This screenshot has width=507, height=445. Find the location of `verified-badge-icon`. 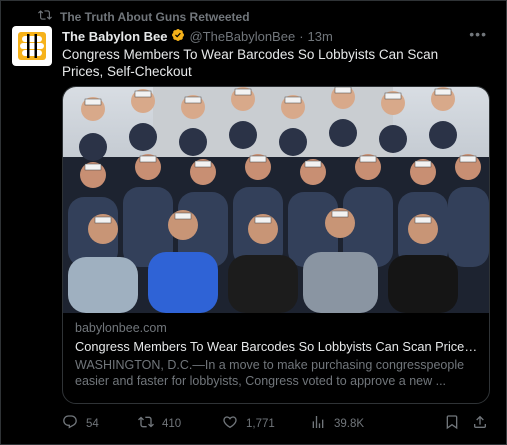

verified-badge-icon is located at coordinates (178, 36).